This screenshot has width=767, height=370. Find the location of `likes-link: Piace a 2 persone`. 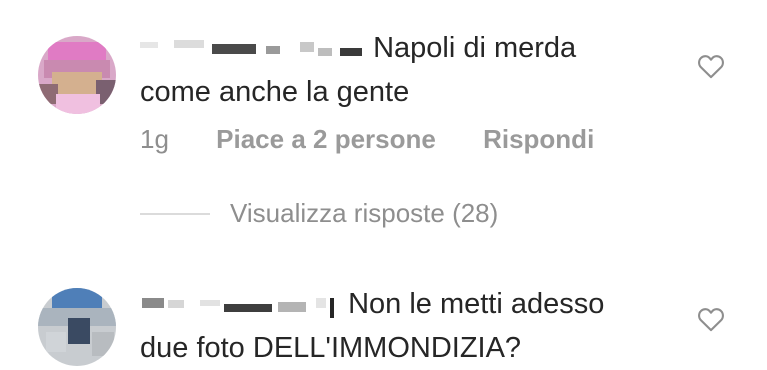

likes-link: Piace a 2 persone is located at coordinates (326, 139).